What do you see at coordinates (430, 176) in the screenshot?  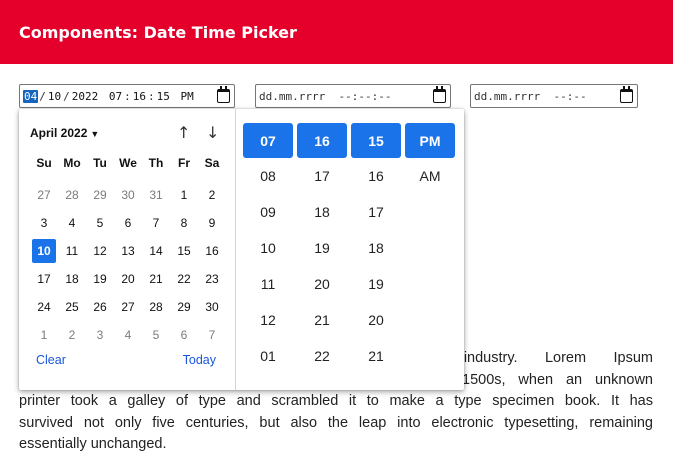 I see `meridiem-option: AM` at bounding box center [430, 176].